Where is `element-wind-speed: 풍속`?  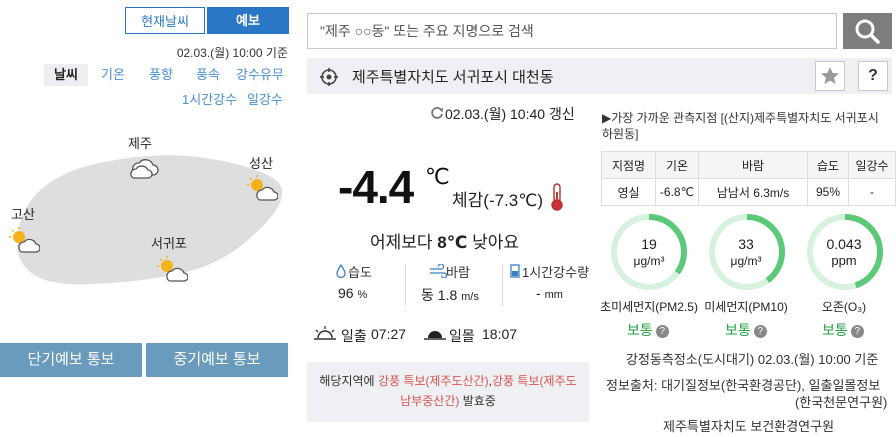 element-wind-speed: 풍속 is located at coordinates (208, 75).